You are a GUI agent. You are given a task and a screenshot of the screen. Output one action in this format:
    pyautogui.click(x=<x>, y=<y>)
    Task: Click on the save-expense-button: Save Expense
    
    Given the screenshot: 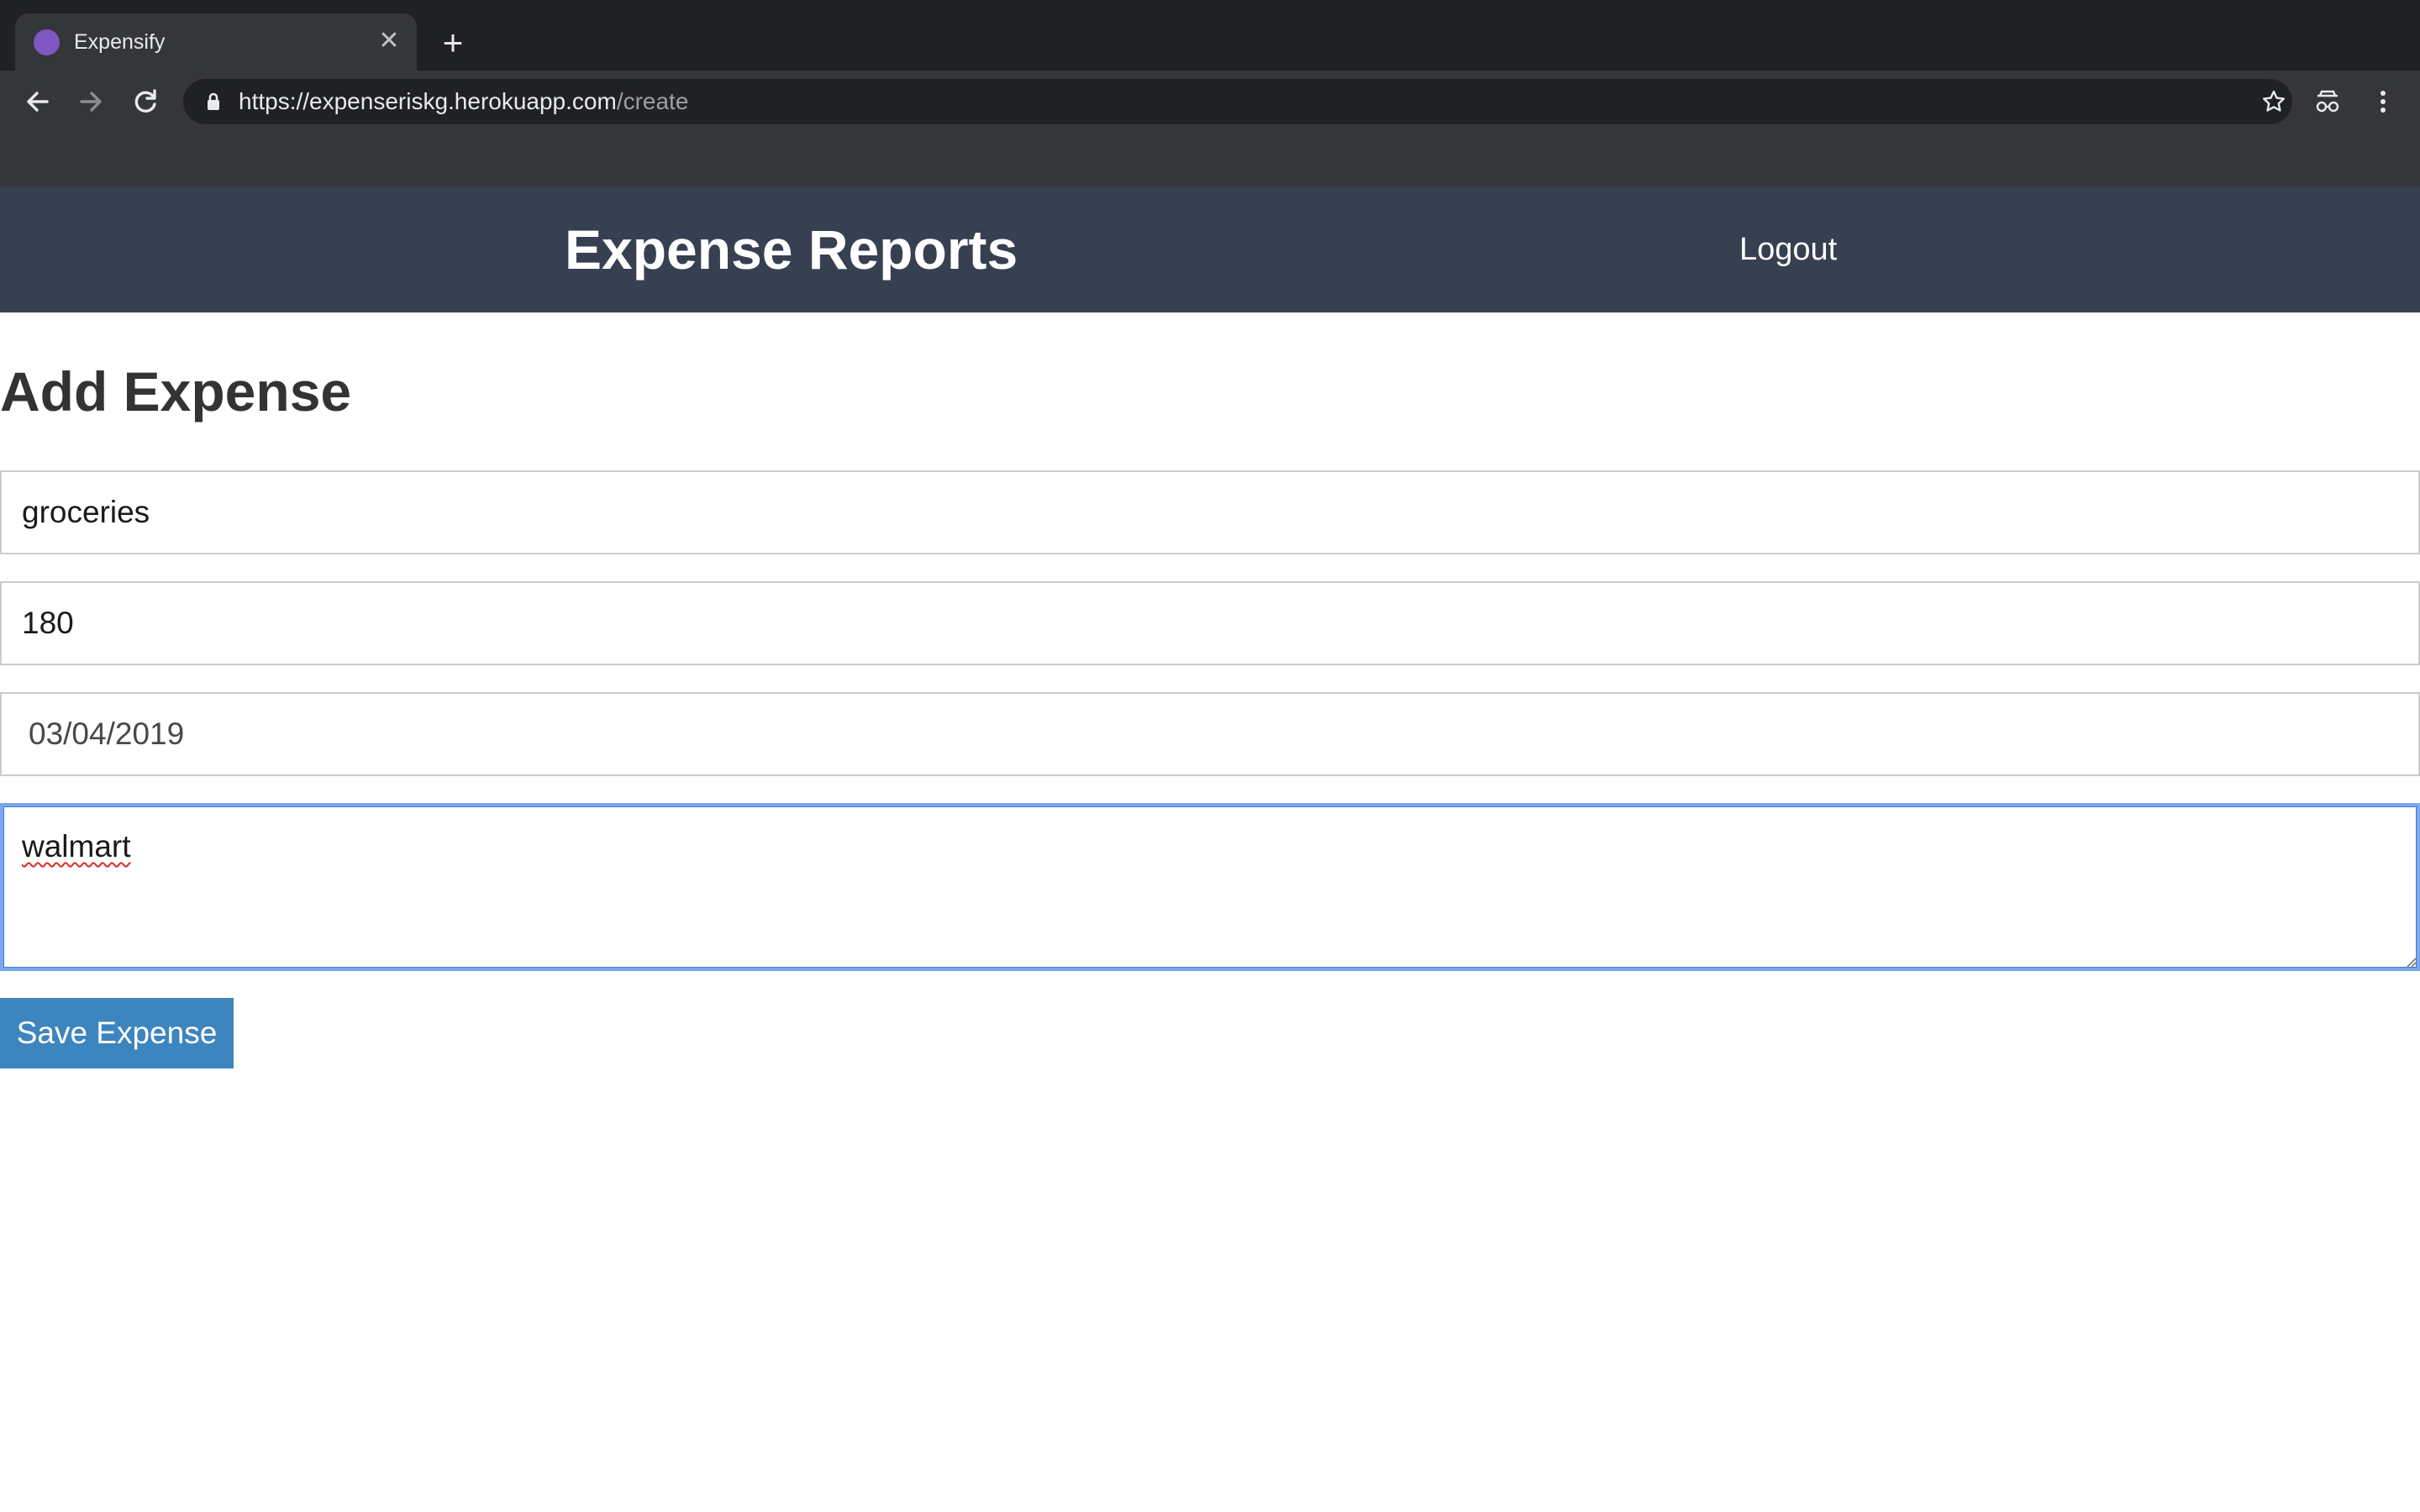 What is the action you would take?
    pyautogui.click(x=117, y=1033)
    